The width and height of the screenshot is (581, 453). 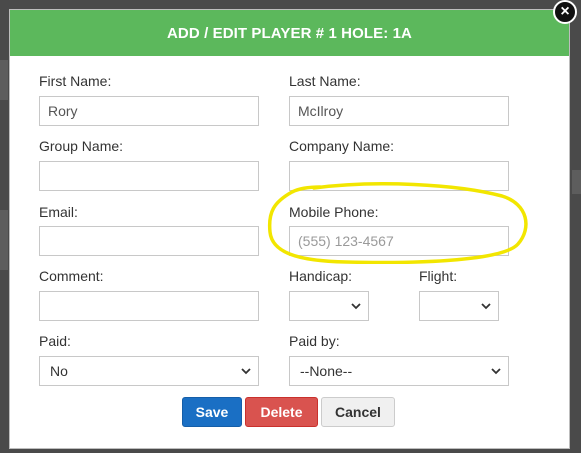 I want to click on modal-title: ADD / EDIT PLAYER # 1 HOLE: 1A, so click(x=289, y=33).